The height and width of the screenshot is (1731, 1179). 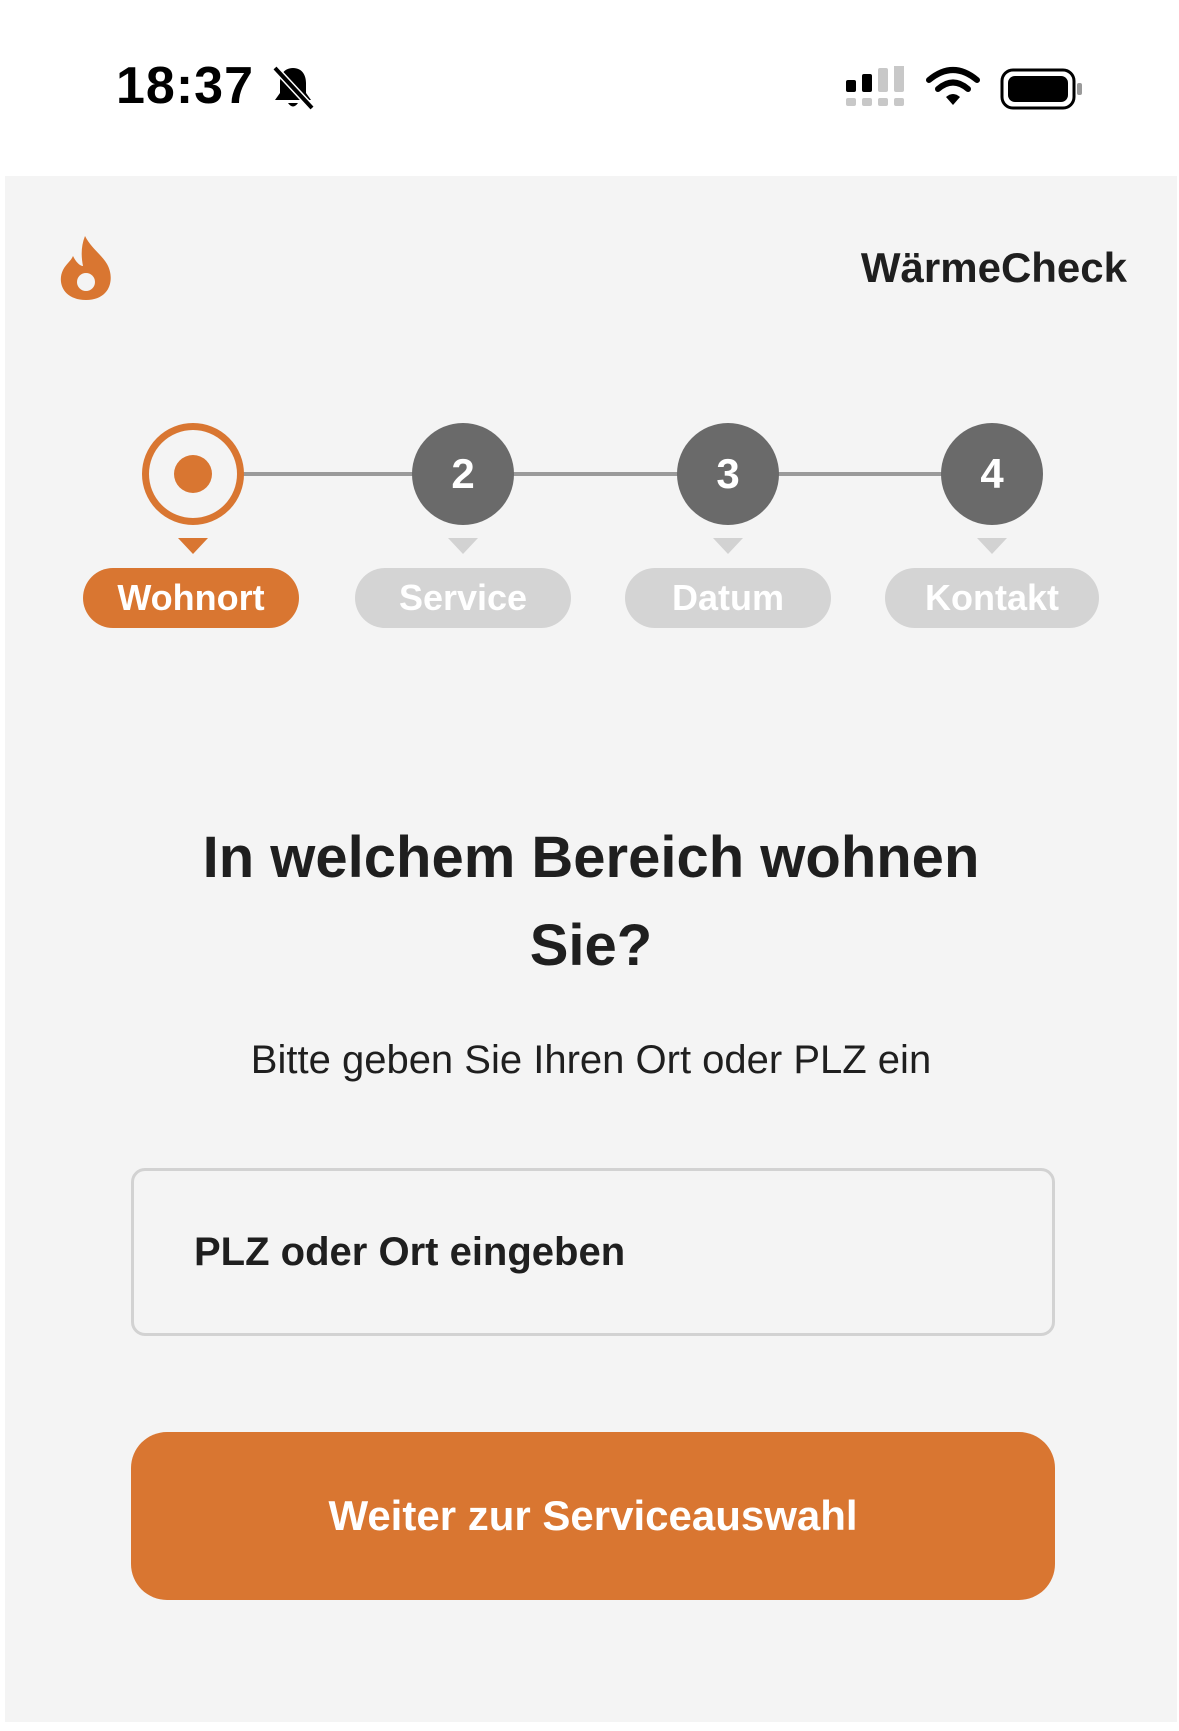 What do you see at coordinates (953, 86) in the screenshot?
I see `wifi-icon` at bounding box center [953, 86].